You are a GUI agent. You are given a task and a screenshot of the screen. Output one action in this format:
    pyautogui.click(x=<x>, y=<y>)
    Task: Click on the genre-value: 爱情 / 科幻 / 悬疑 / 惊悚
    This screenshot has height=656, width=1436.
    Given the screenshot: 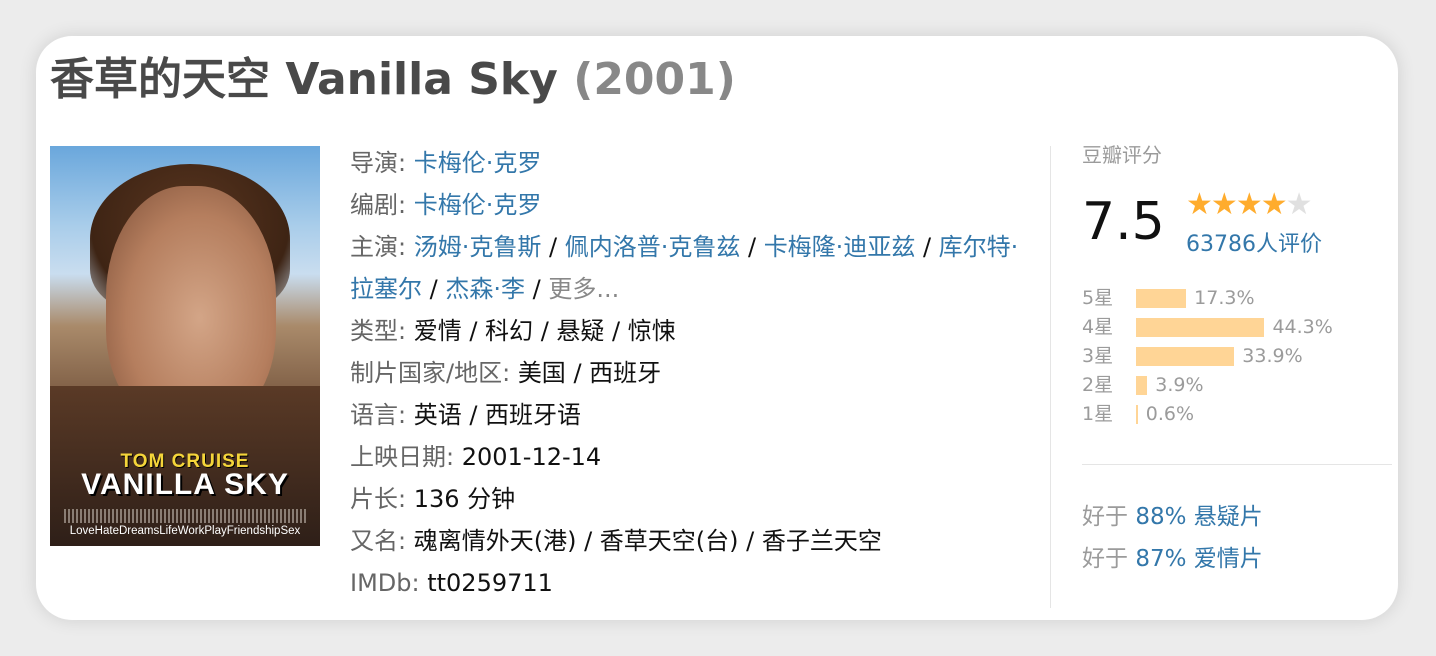 What is the action you would take?
    pyautogui.click(x=544, y=331)
    